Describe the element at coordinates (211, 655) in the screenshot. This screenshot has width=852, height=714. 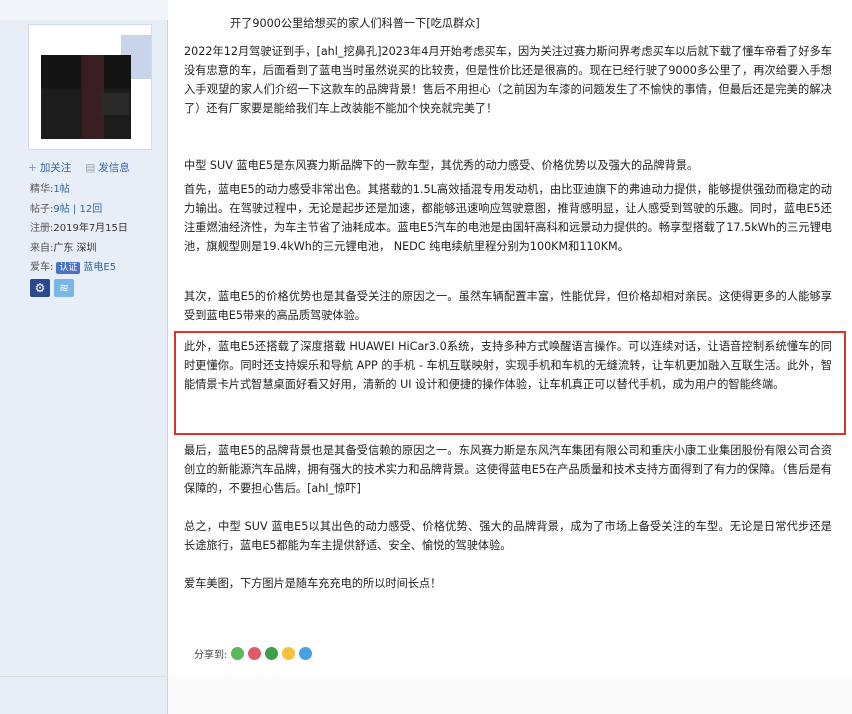
I see `share-label: 分享到:` at that location.